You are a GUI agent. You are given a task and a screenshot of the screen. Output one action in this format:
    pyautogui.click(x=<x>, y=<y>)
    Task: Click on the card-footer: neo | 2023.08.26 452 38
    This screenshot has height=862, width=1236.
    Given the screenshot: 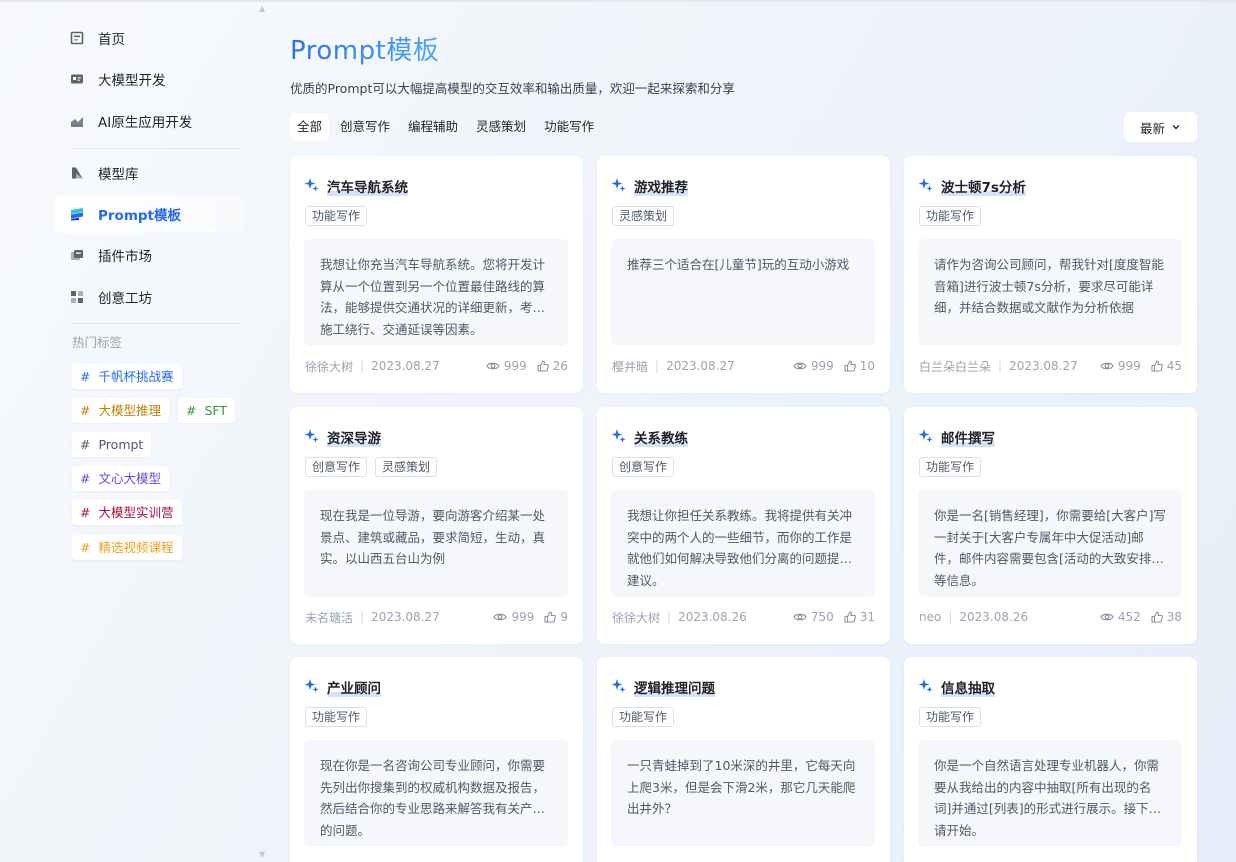 What is the action you would take?
    pyautogui.click(x=1050, y=617)
    